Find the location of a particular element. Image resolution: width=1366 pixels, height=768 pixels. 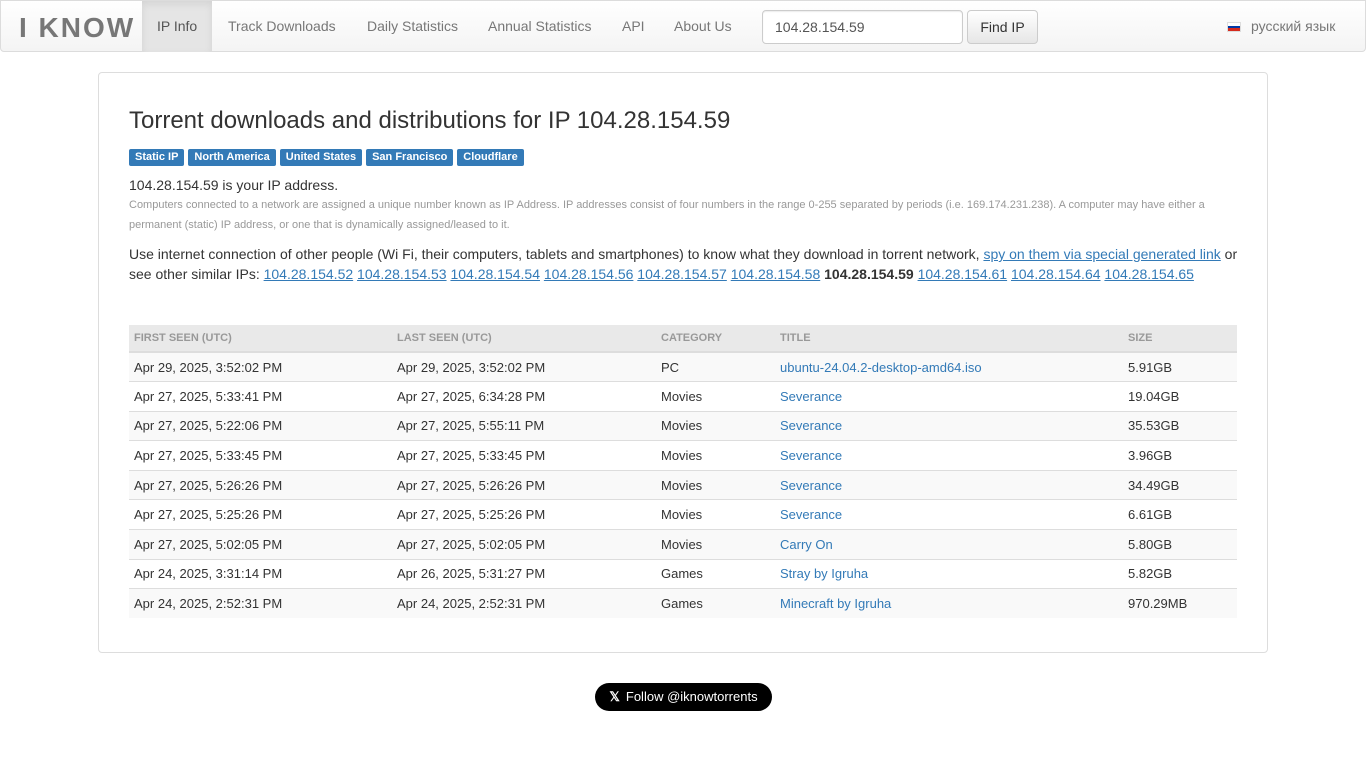

first-seen-cell: Apr 27, 2025, 5:25:26 PM is located at coordinates (260, 514).